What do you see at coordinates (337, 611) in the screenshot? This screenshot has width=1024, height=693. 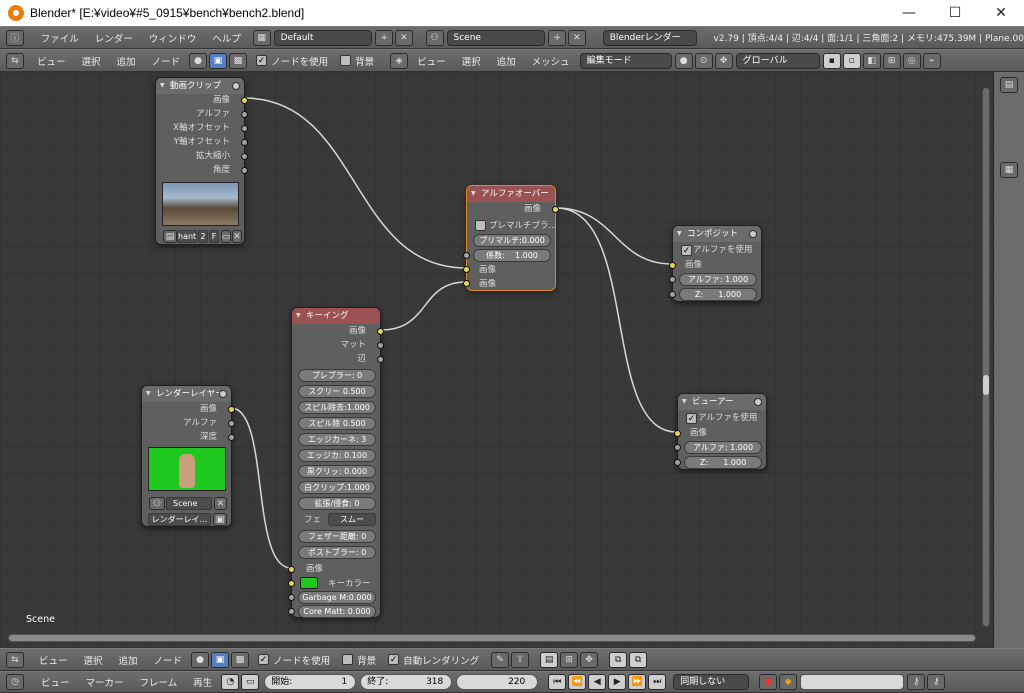 I see `core-matte-field: Core Matt: 0.000` at bounding box center [337, 611].